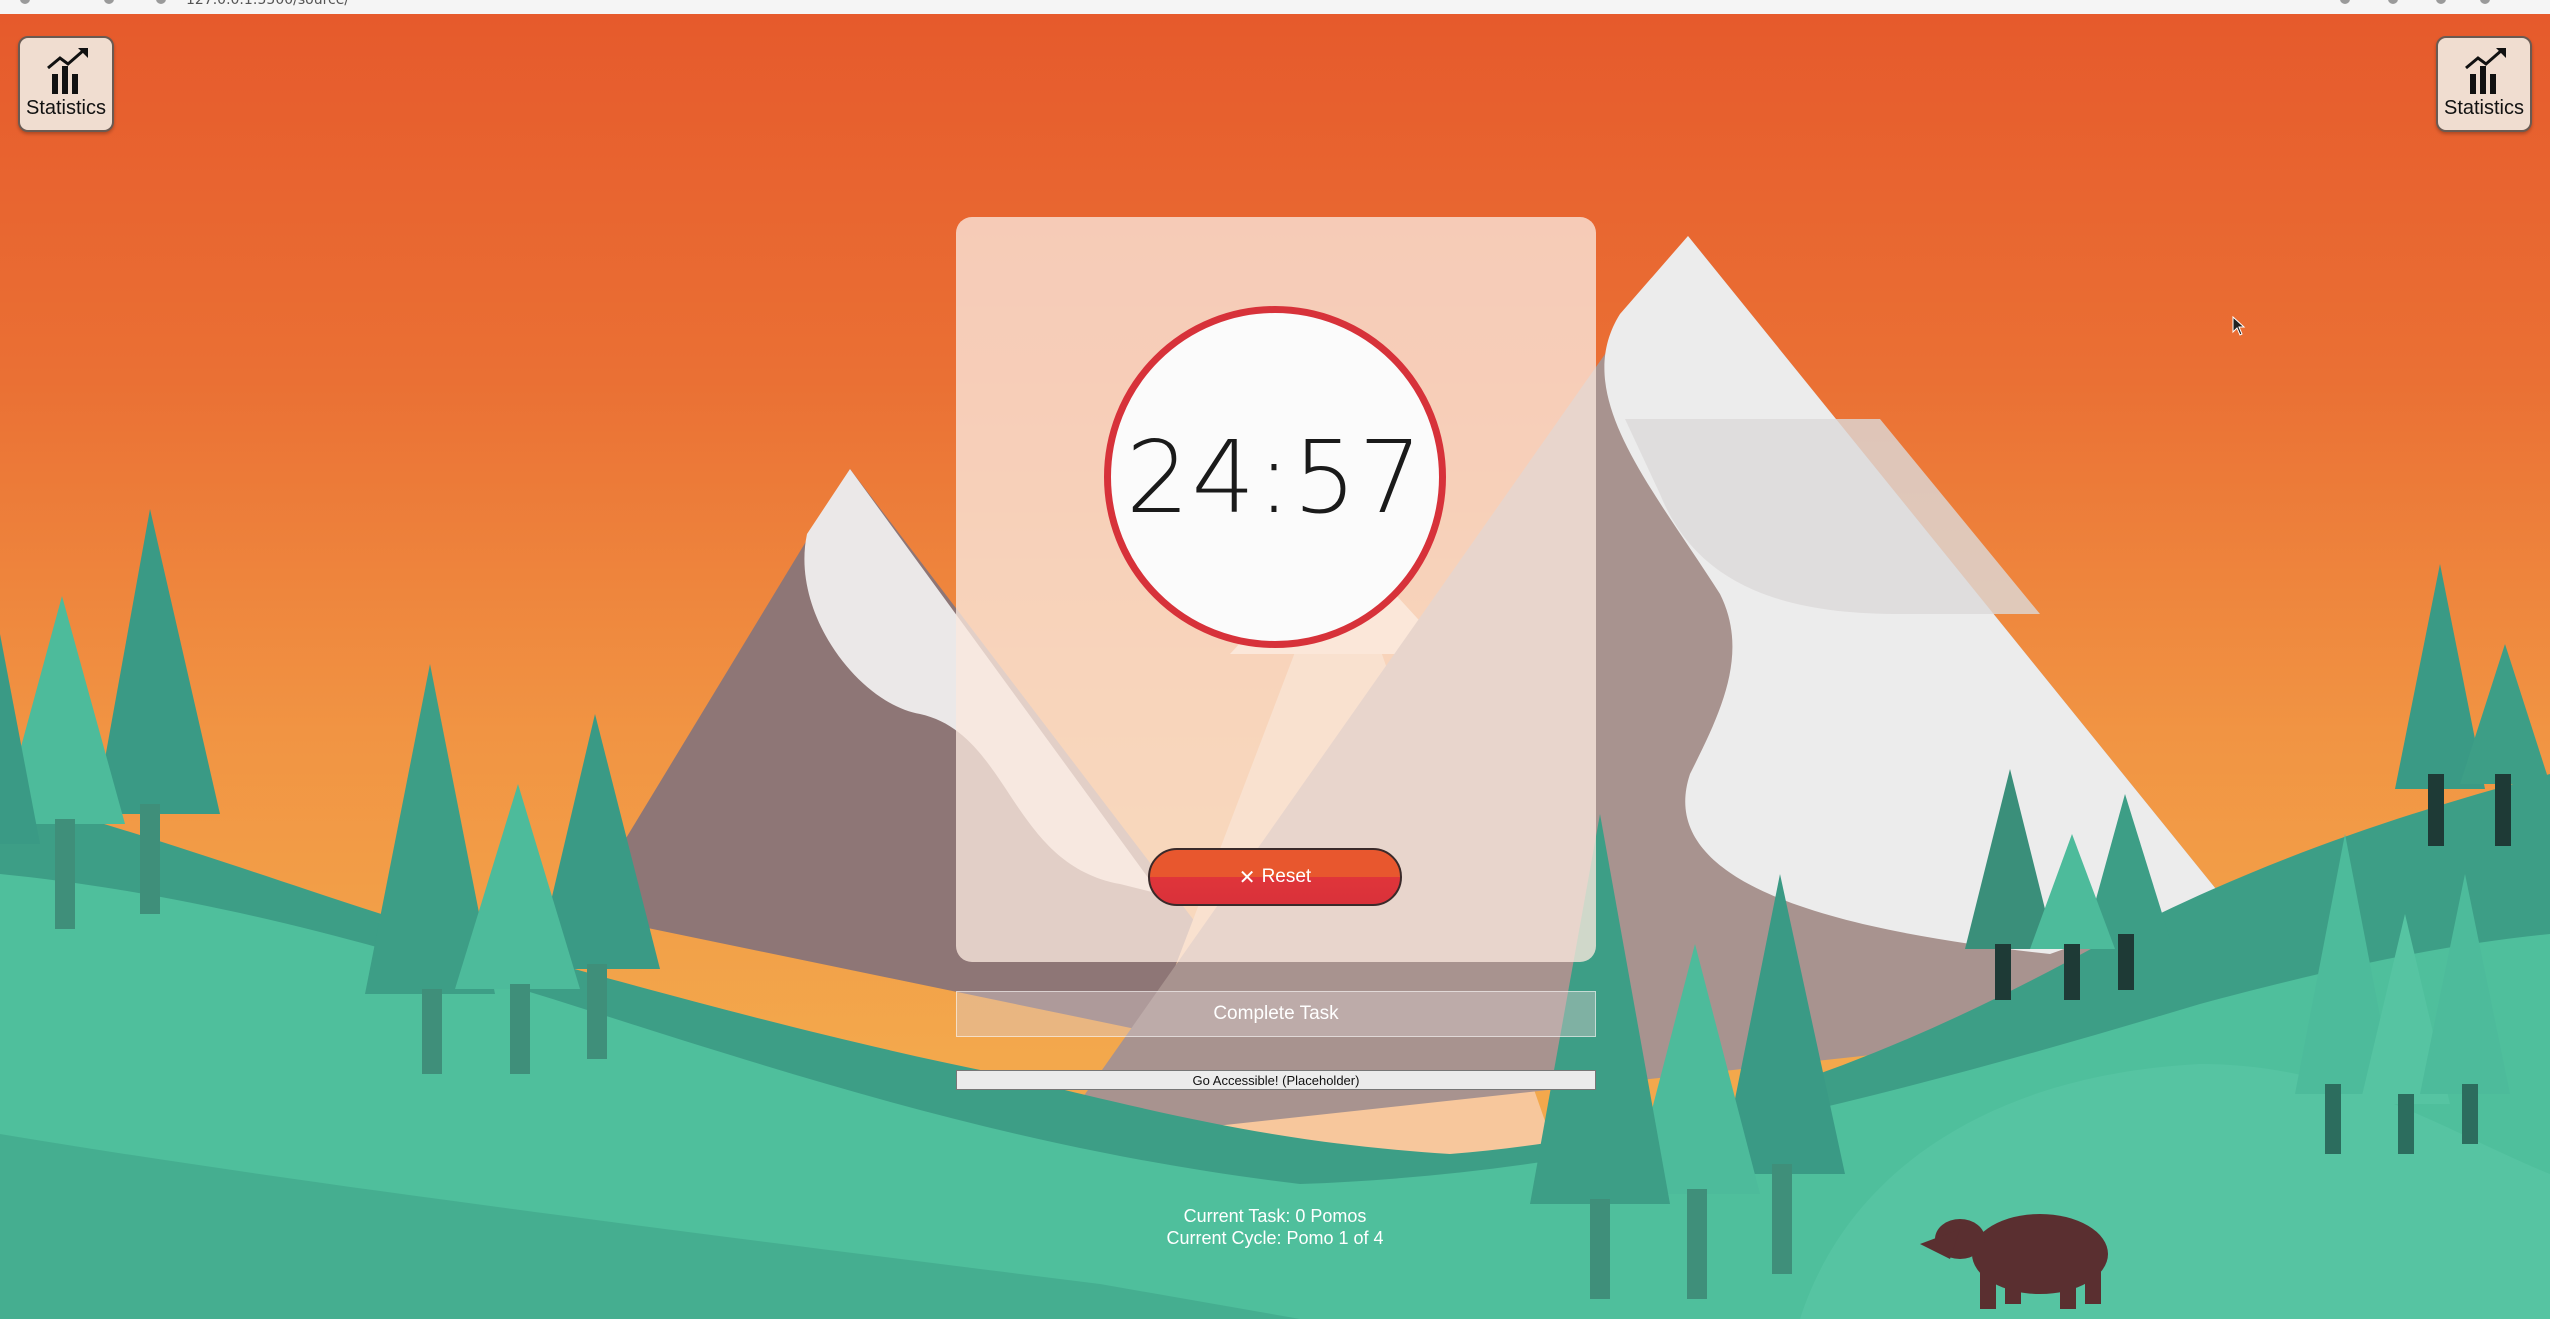 The width and height of the screenshot is (2550, 1319). Describe the element at coordinates (109, 2) in the screenshot. I see `reload-icon` at that location.